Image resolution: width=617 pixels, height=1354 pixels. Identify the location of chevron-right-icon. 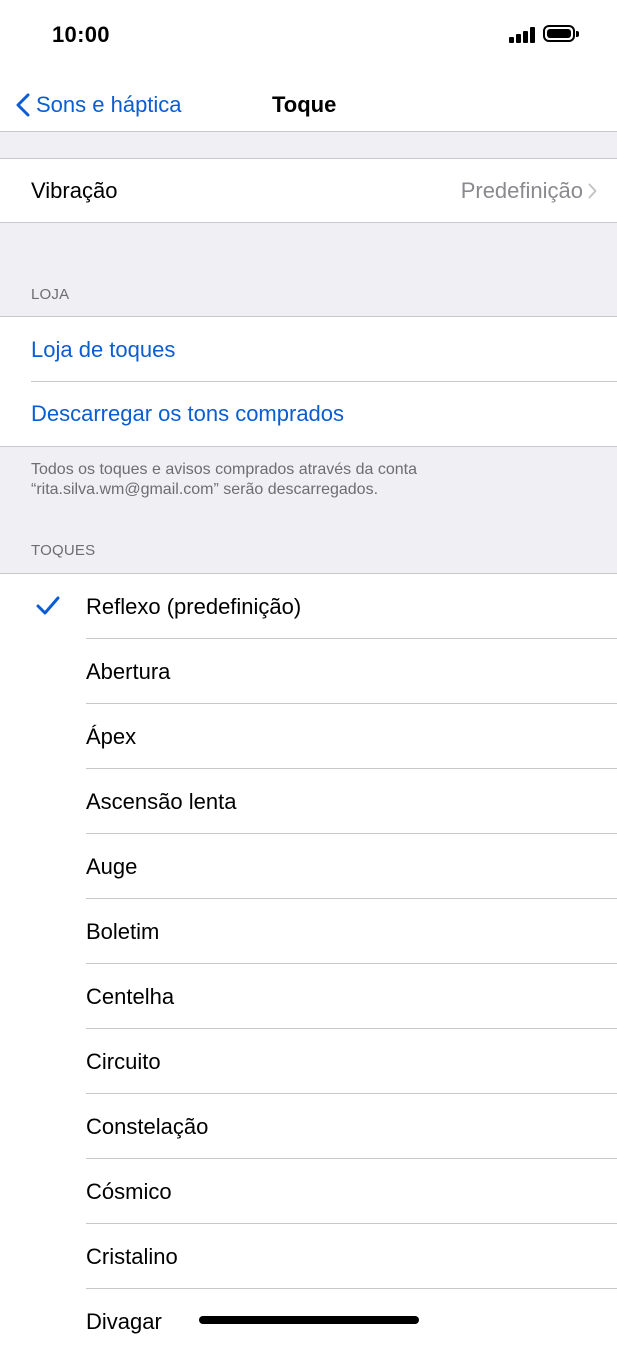
(592, 191).